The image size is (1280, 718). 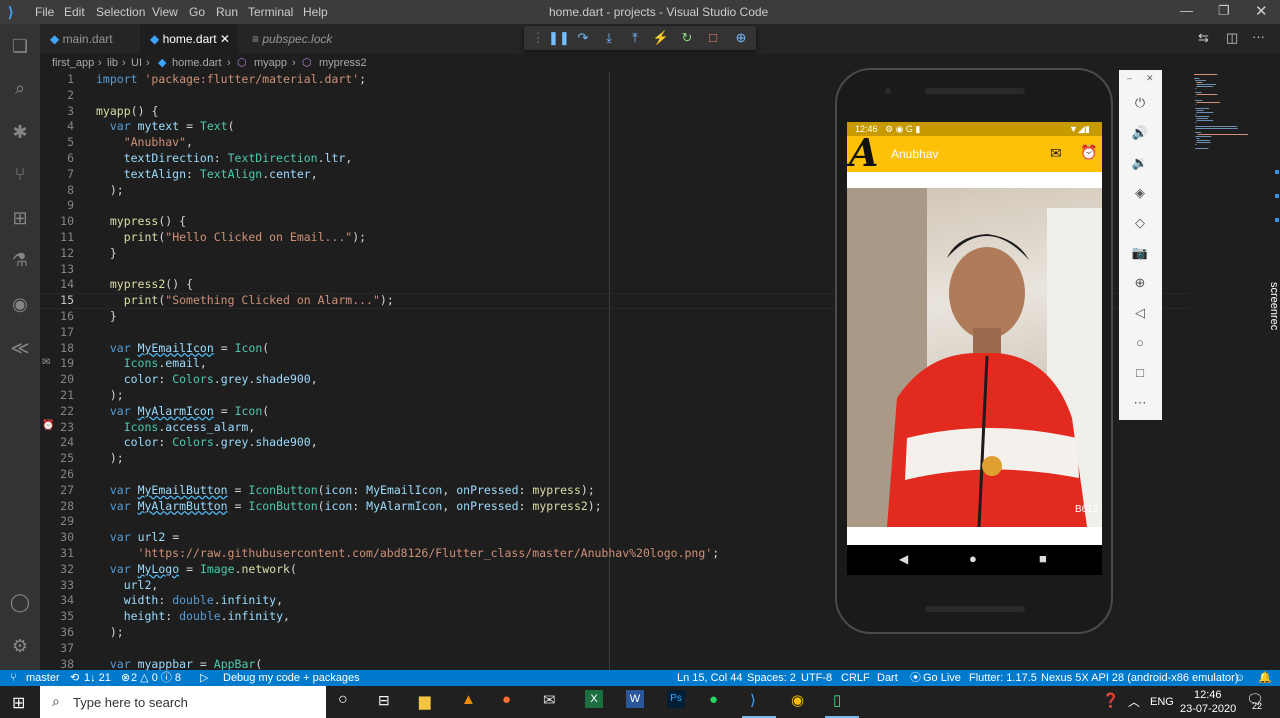 I want to click on breadcrumb-item: first_app, so click(x=73, y=63).